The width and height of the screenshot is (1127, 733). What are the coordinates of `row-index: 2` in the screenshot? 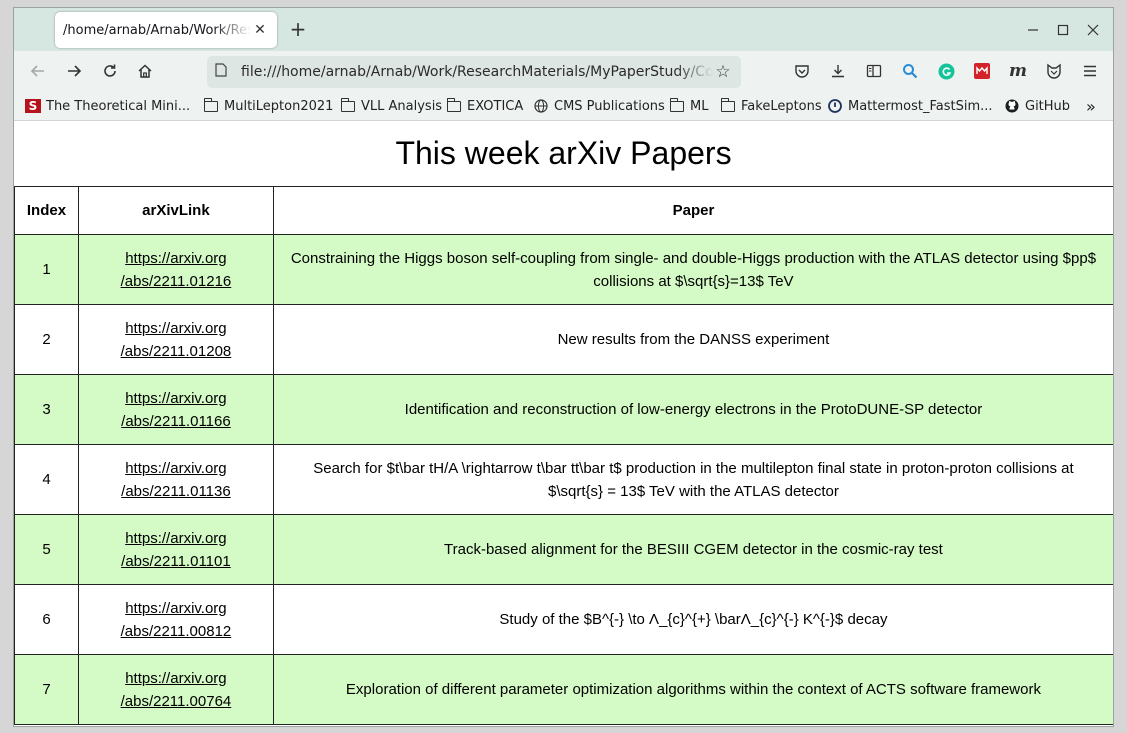 It's located at (46, 339).